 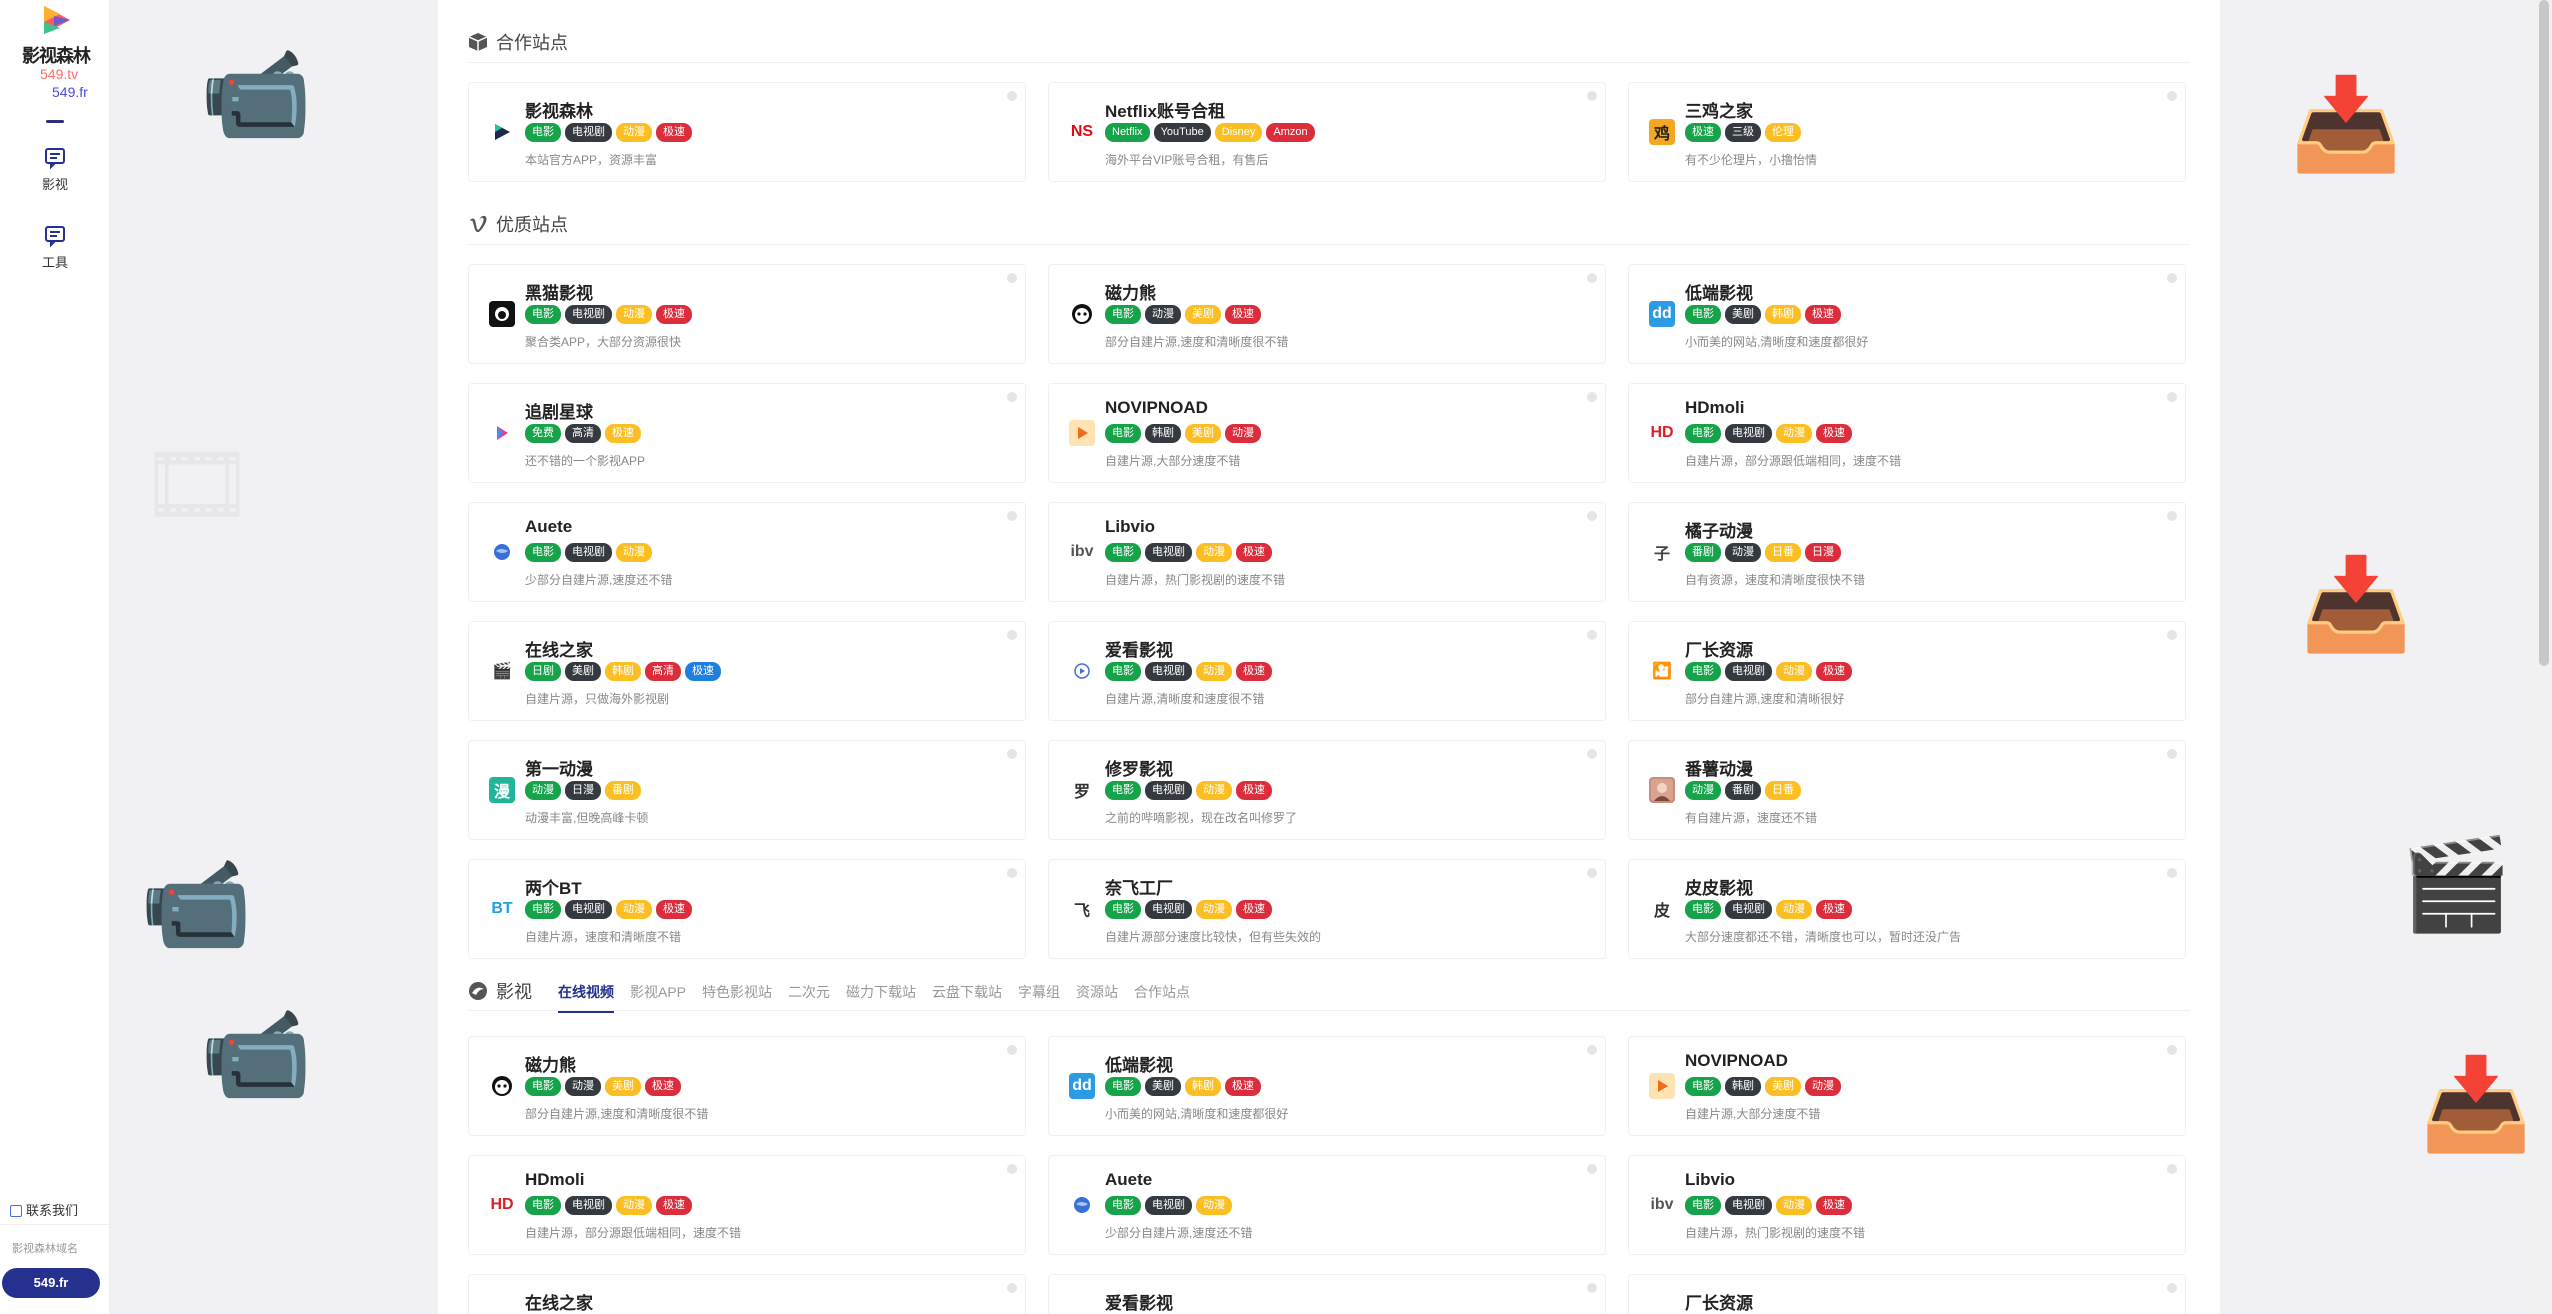 I want to click on site-card: 罗修罗影视 电影 电视剧 动漫 极速 之前的哔嘀影视，现在改名叫修罗了, so click(x=1327, y=790).